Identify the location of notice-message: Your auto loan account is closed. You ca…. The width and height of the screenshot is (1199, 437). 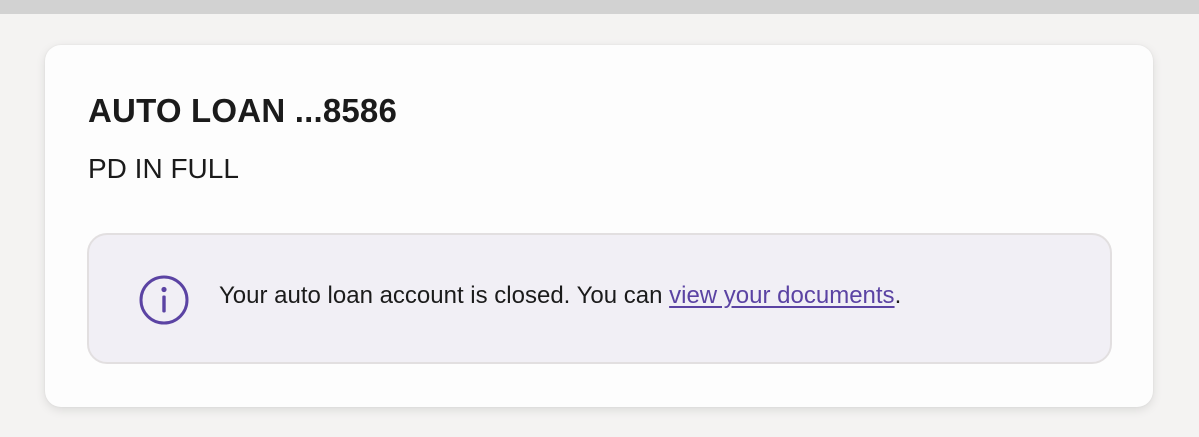
(560, 296).